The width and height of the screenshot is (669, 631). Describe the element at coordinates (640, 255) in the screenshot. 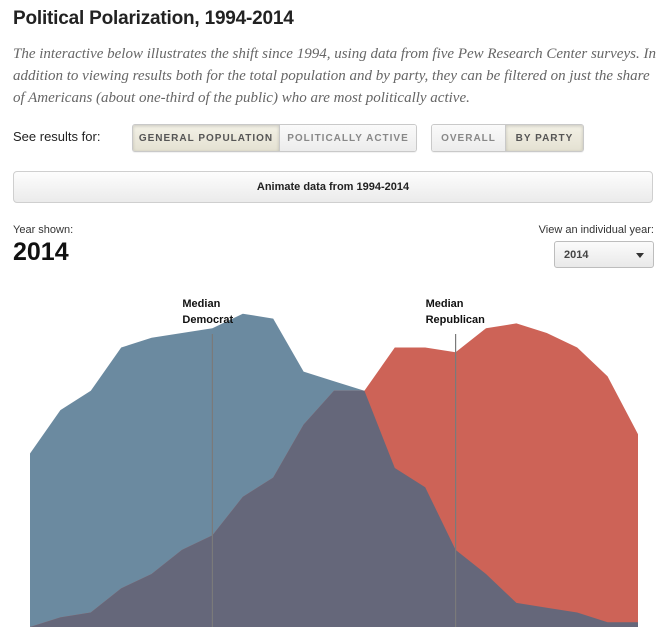

I see `chevron-down-icon` at that location.